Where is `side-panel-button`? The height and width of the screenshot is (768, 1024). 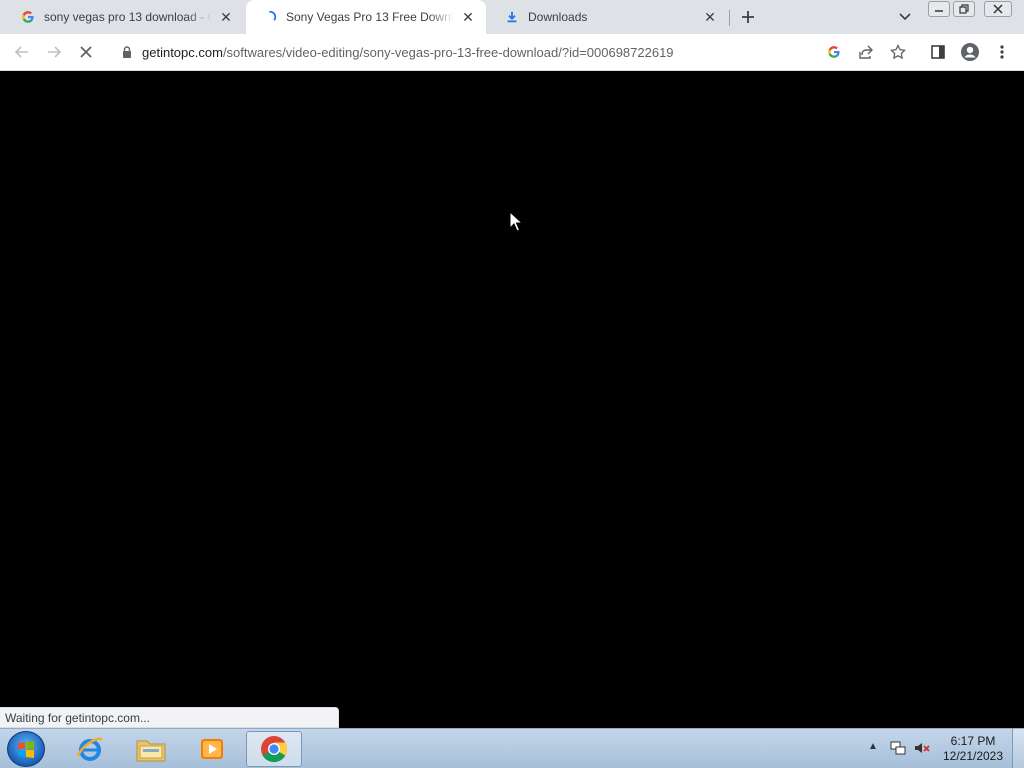
side-panel-button is located at coordinates (938, 52).